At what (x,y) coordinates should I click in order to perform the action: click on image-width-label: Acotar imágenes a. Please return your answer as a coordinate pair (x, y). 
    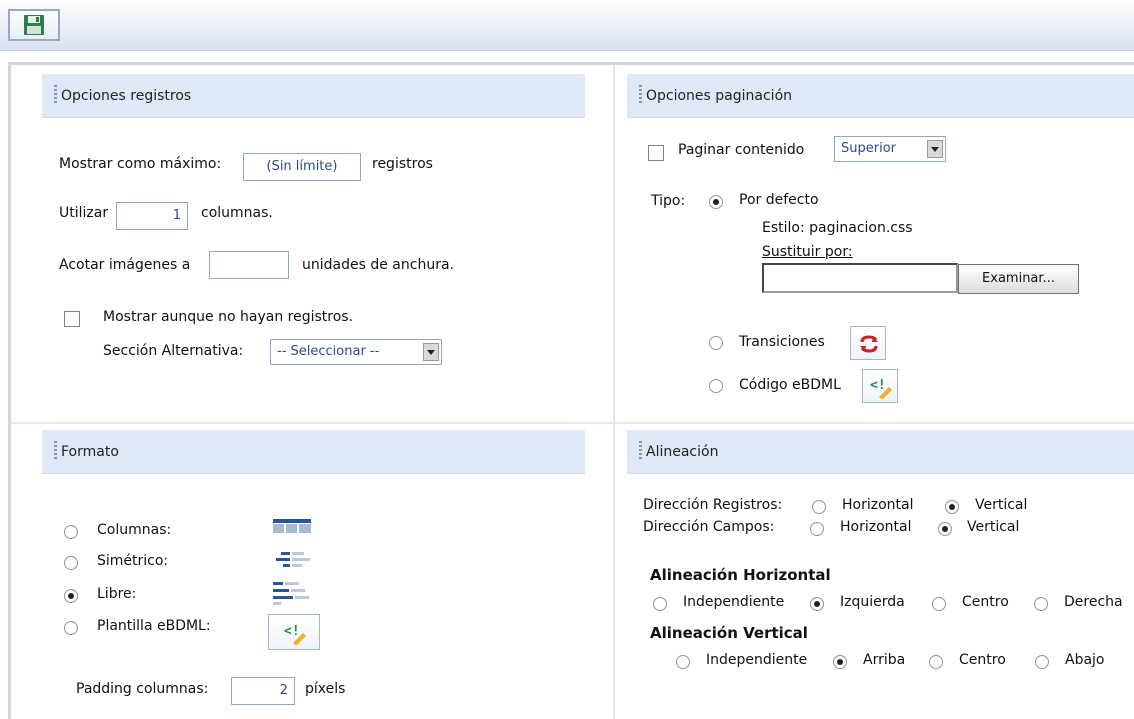
    Looking at the image, I should click on (125, 265).